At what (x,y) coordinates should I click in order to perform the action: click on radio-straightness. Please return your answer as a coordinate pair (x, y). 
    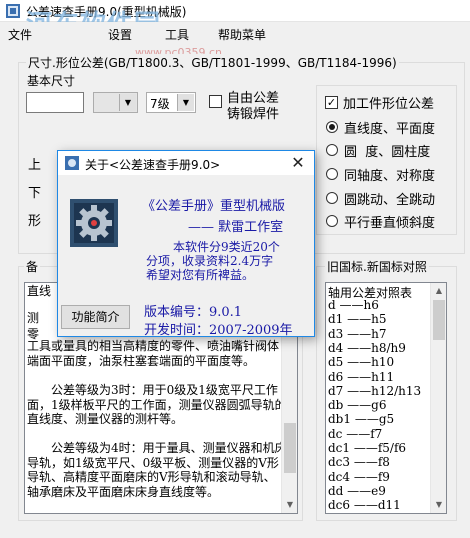
    Looking at the image, I should click on (332, 127).